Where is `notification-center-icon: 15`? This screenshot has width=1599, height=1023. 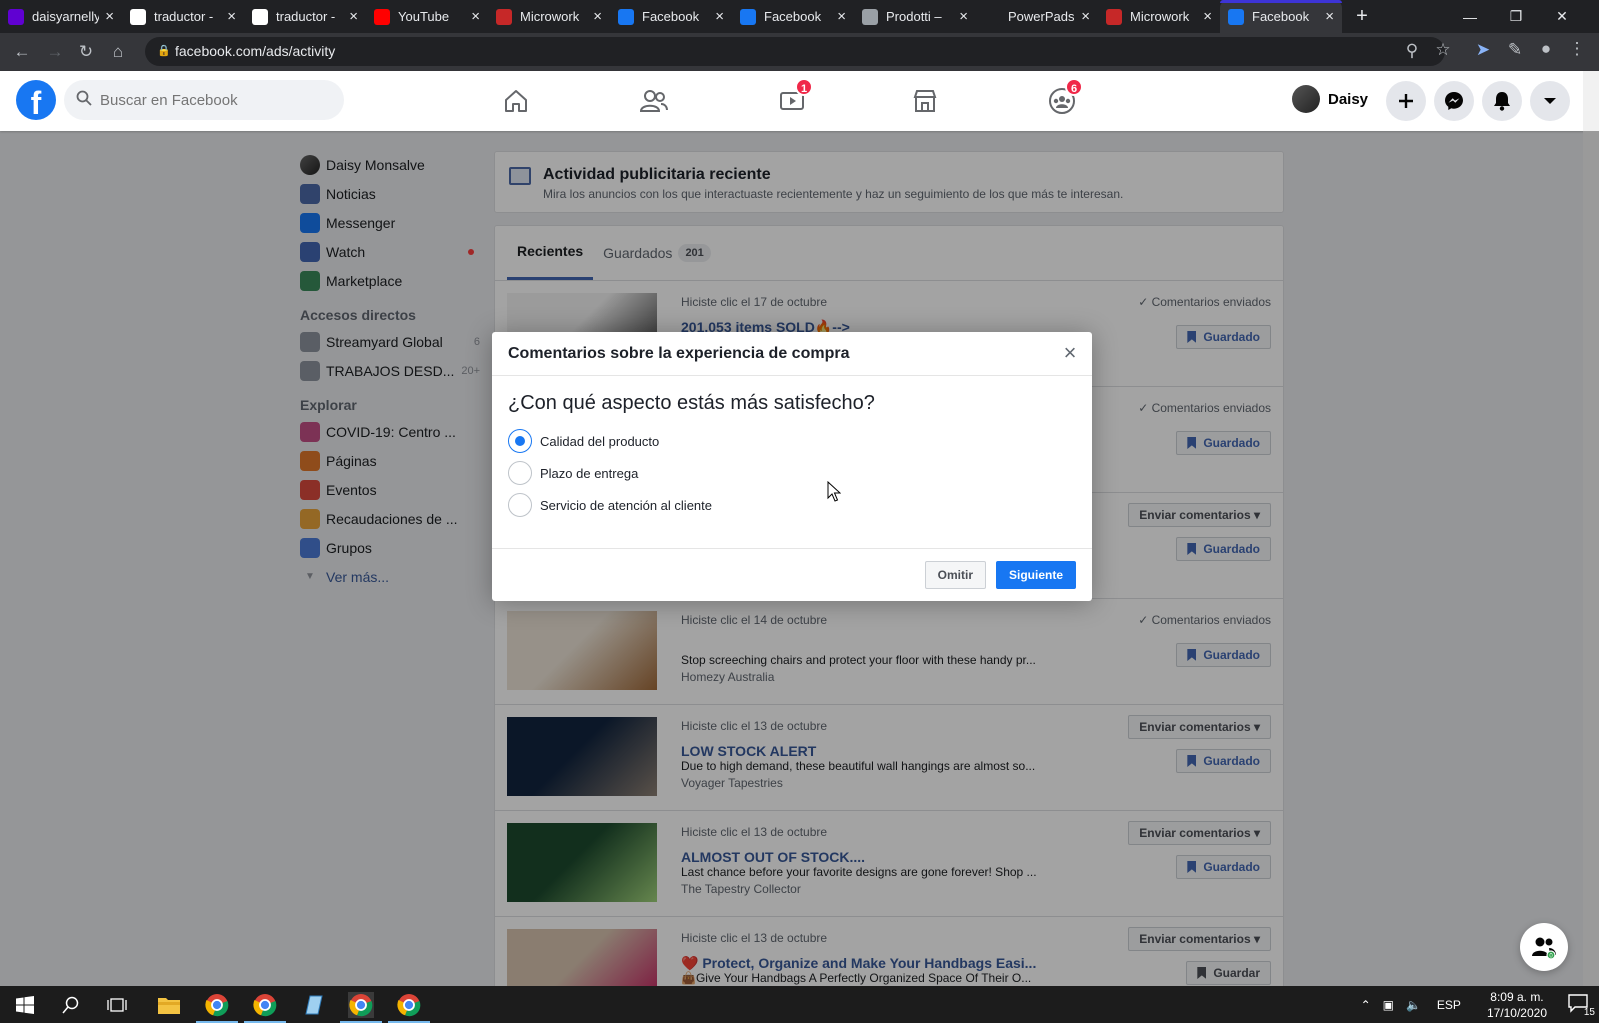
notification-center-icon: 15 is located at coordinates (1581, 1005).